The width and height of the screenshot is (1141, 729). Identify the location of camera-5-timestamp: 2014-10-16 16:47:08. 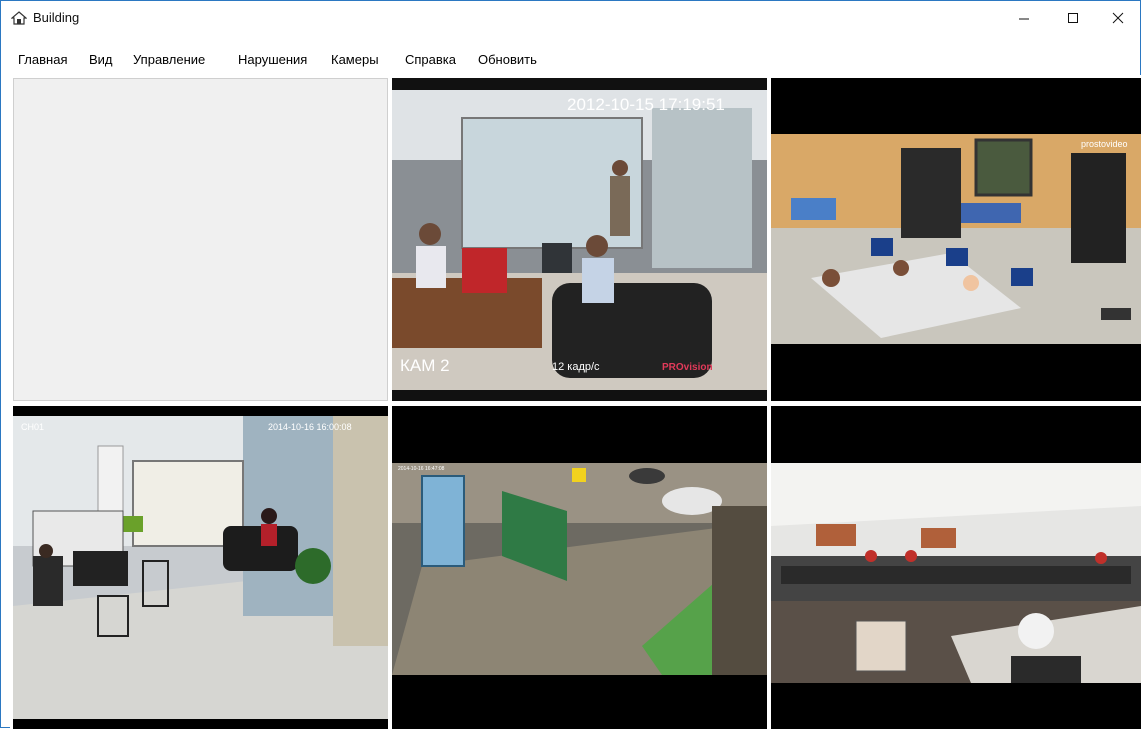
(421, 469).